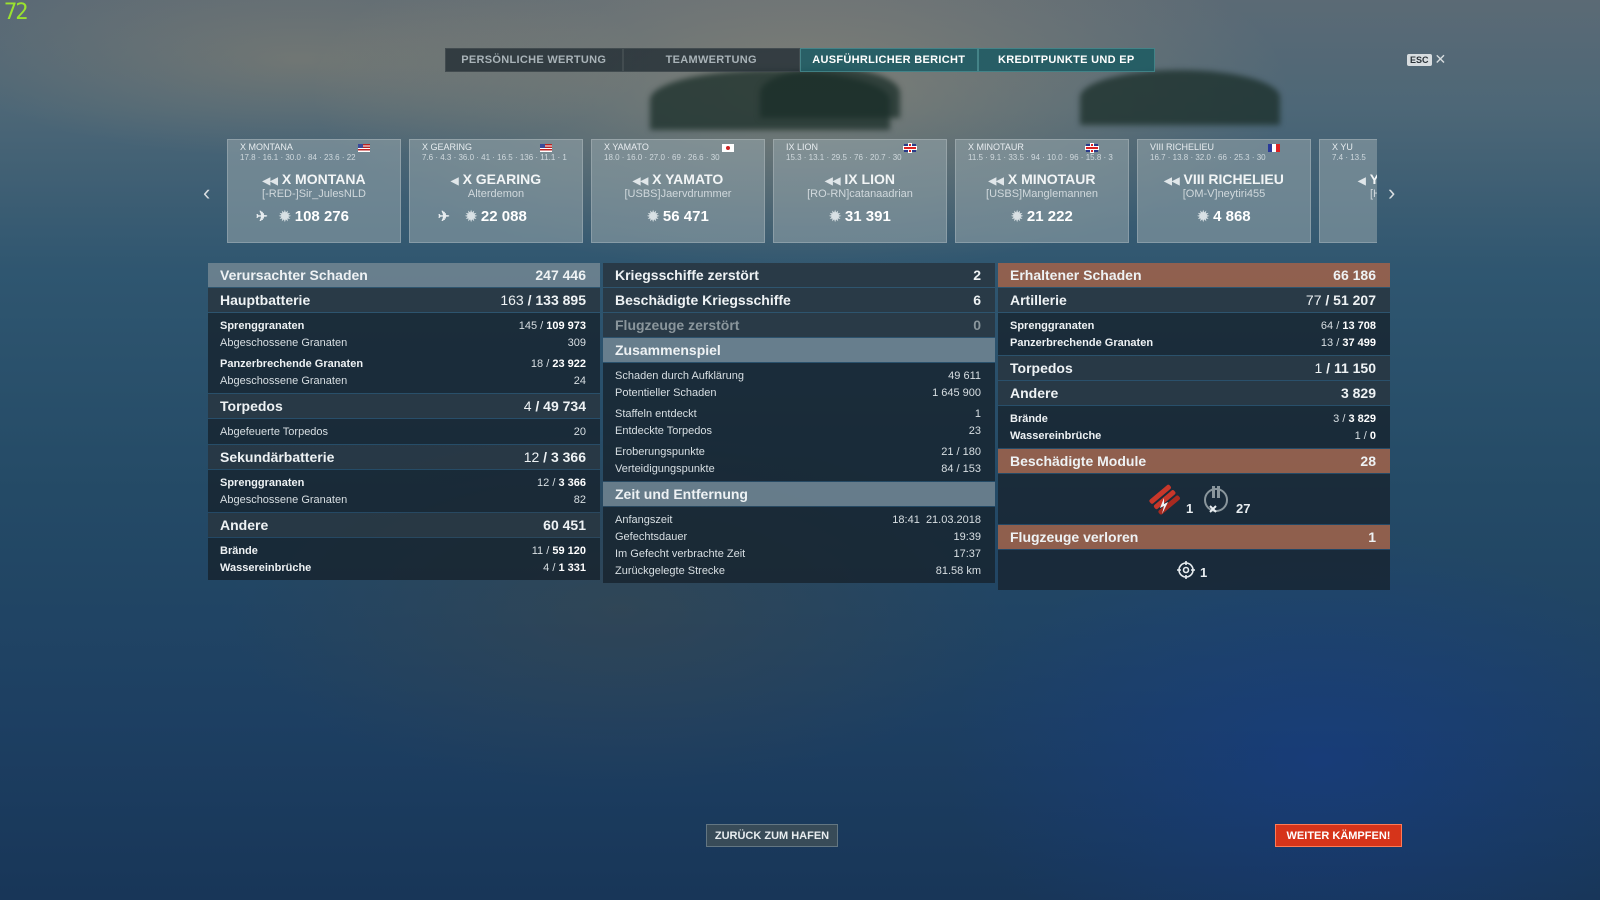 The height and width of the screenshot is (900, 1600). I want to click on tab-team-score: TEAMWERTUNG, so click(711, 60).